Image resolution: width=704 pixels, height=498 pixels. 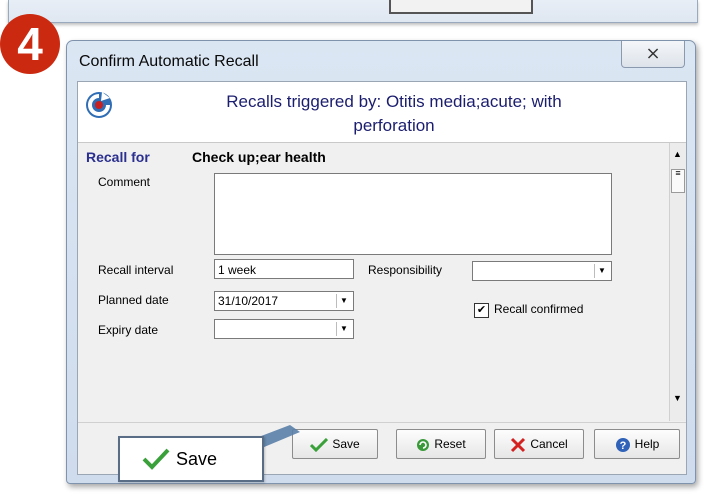 What do you see at coordinates (30, 44) in the screenshot?
I see `step-badge: 4` at bounding box center [30, 44].